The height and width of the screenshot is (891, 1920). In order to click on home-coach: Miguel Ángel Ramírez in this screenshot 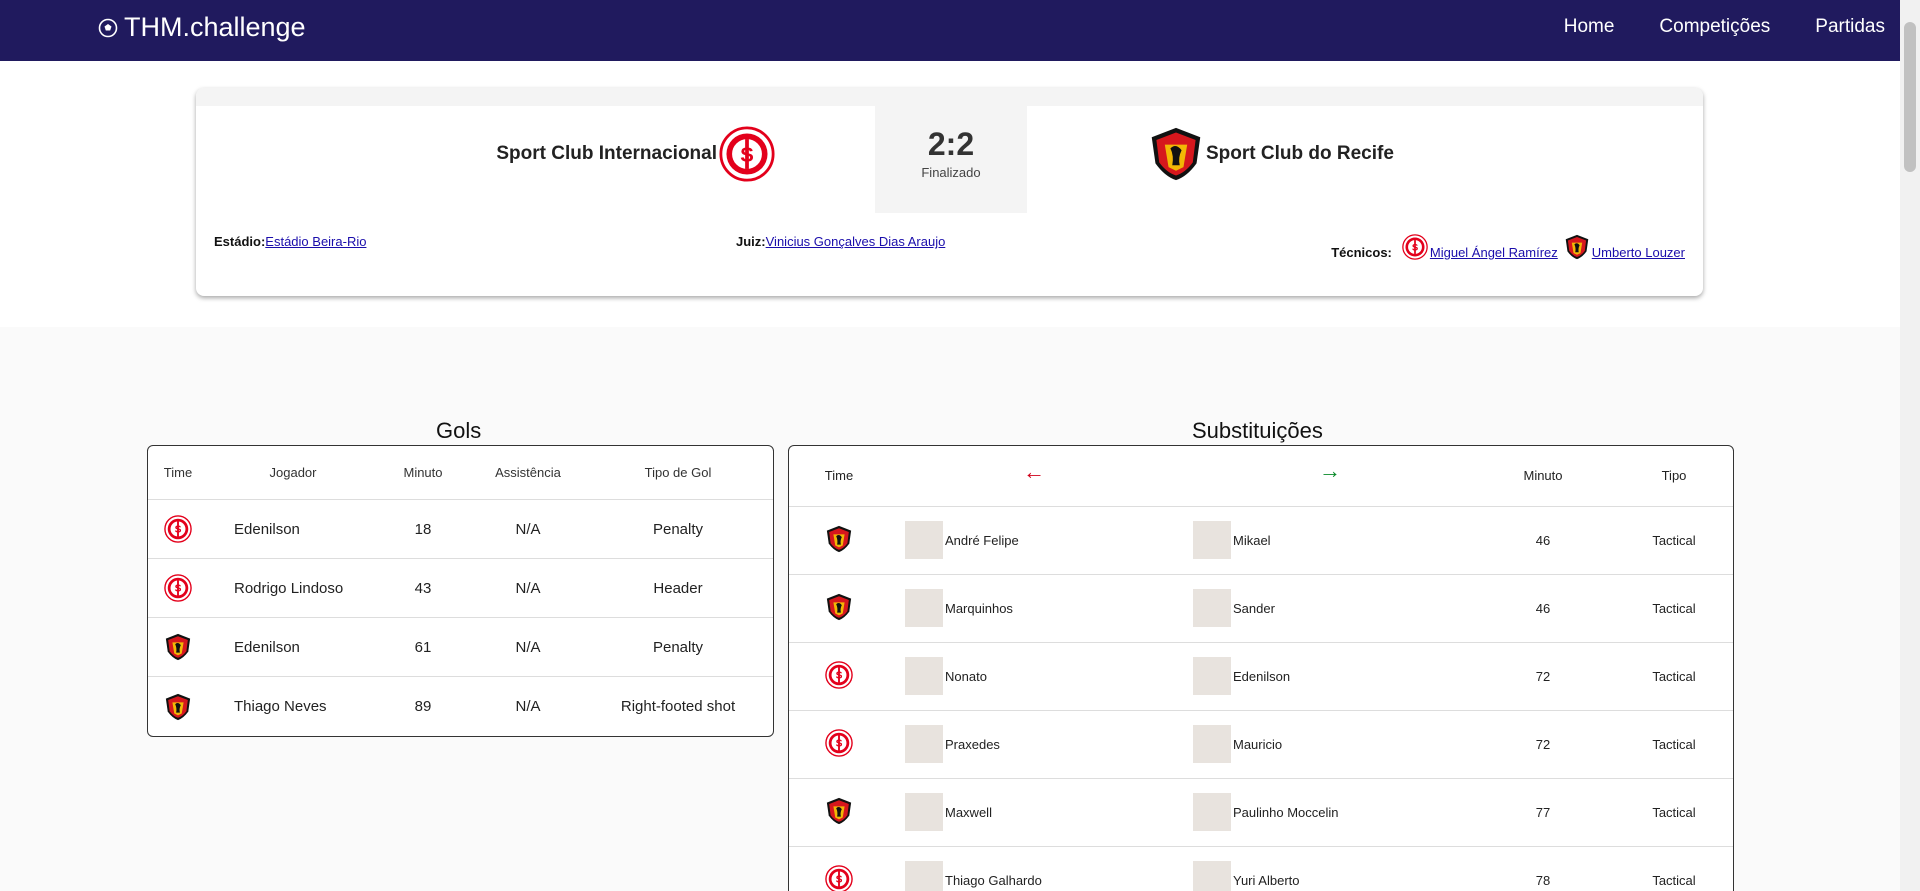, I will do `click(1480, 247)`.